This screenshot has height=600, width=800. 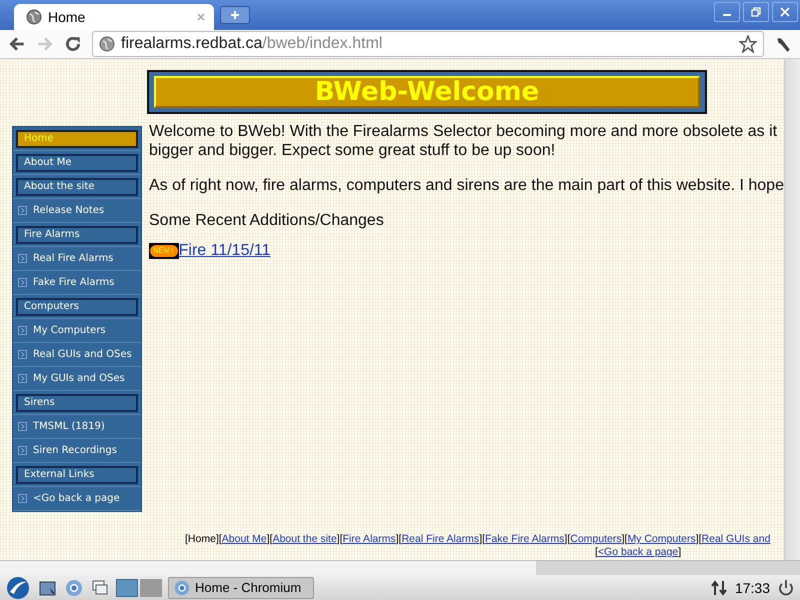 What do you see at coordinates (792, 309) in the screenshot?
I see `vertical-scrollbar` at bounding box center [792, 309].